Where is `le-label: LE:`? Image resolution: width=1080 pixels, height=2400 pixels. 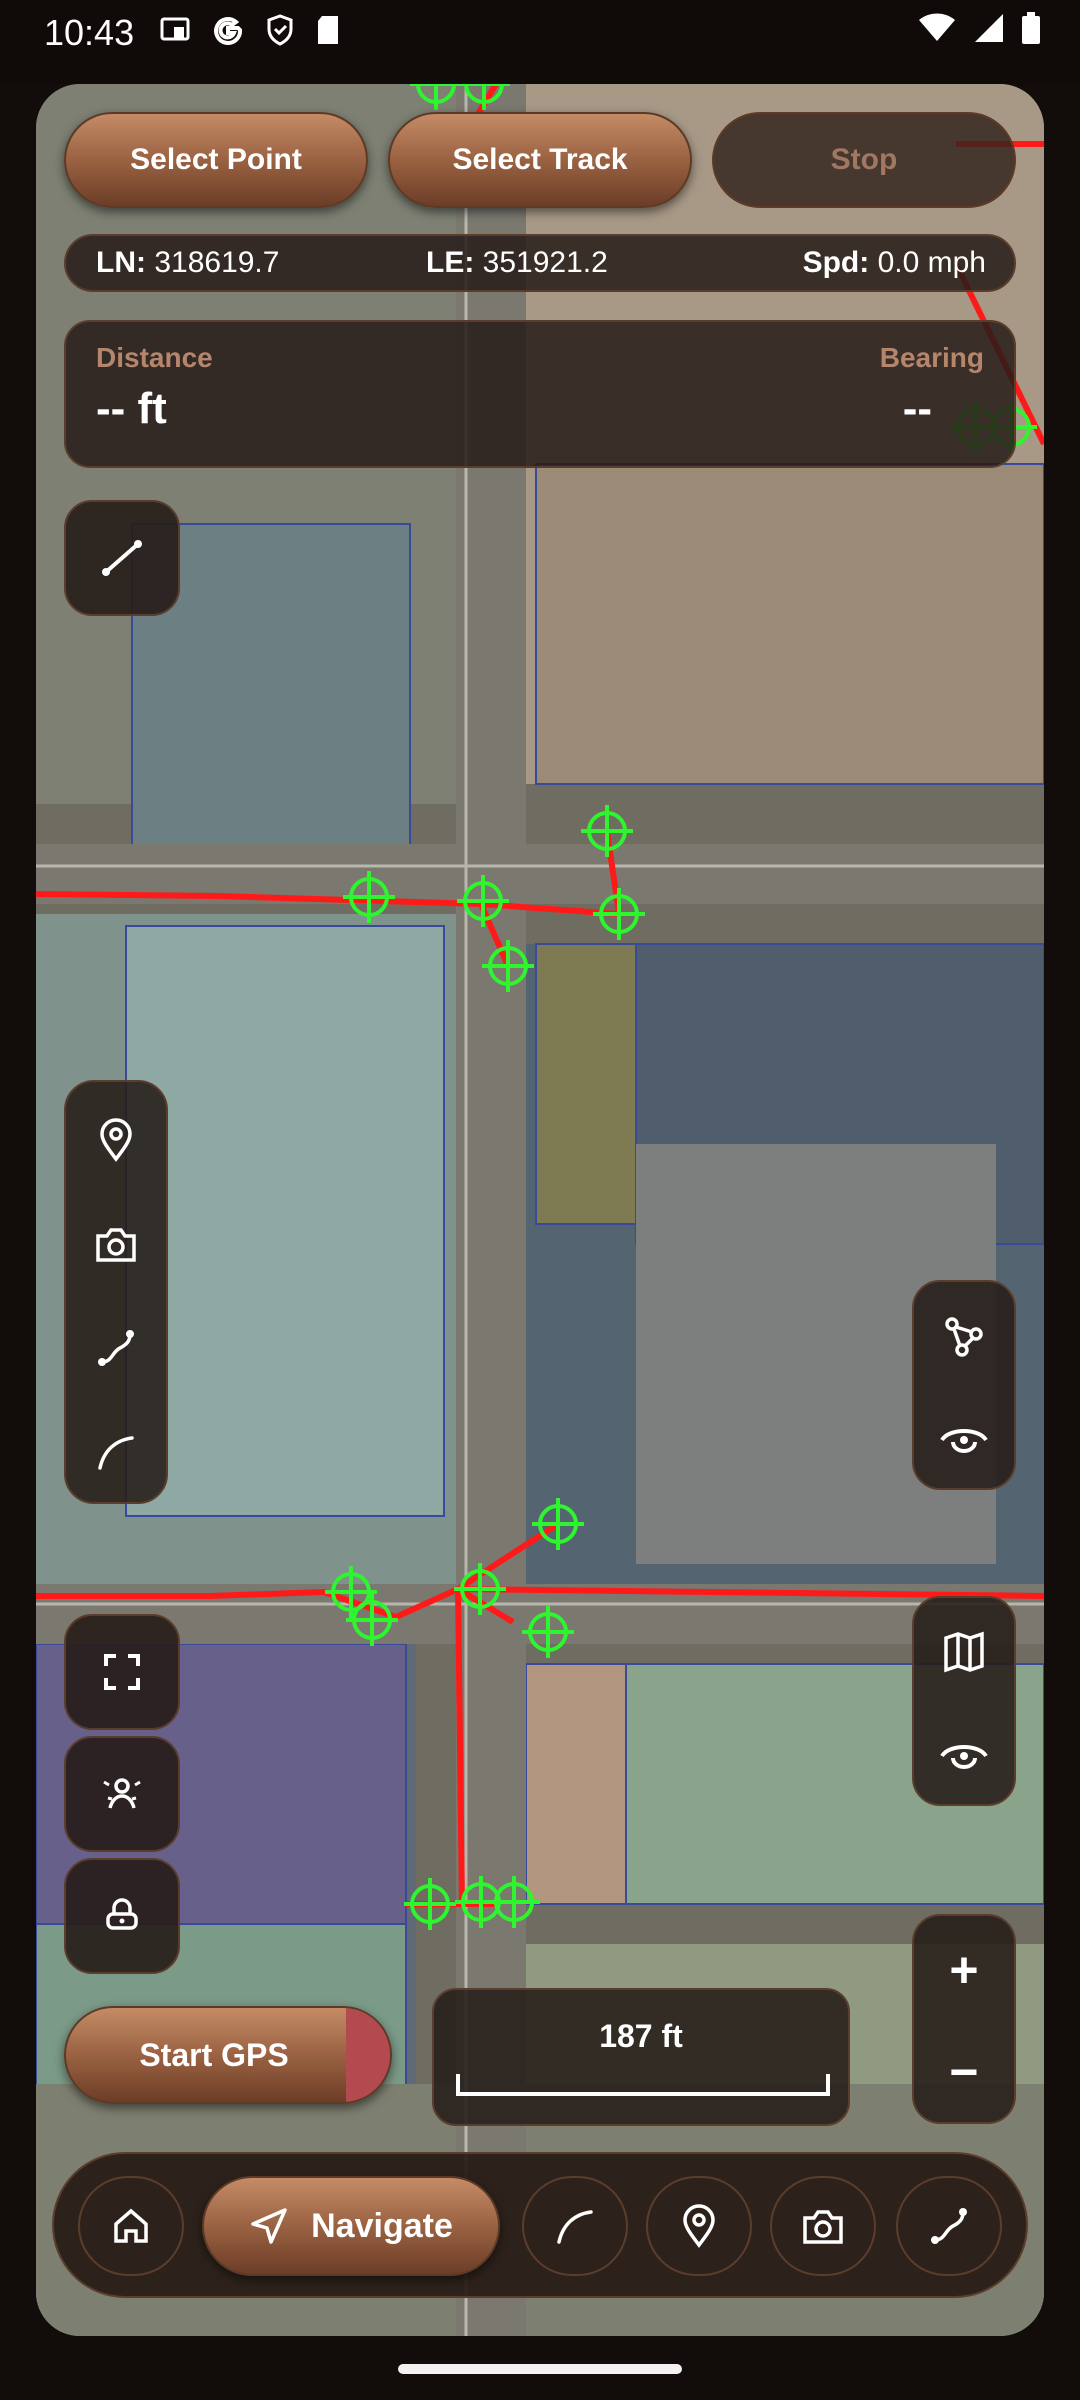 le-label: LE: is located at coordinates (450, 262).